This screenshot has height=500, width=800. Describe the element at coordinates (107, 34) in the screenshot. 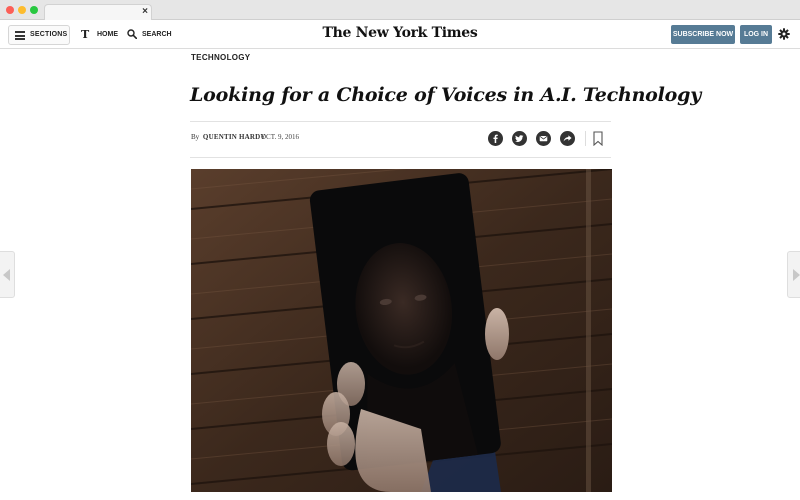

I see `home-label: HOME` at that location.